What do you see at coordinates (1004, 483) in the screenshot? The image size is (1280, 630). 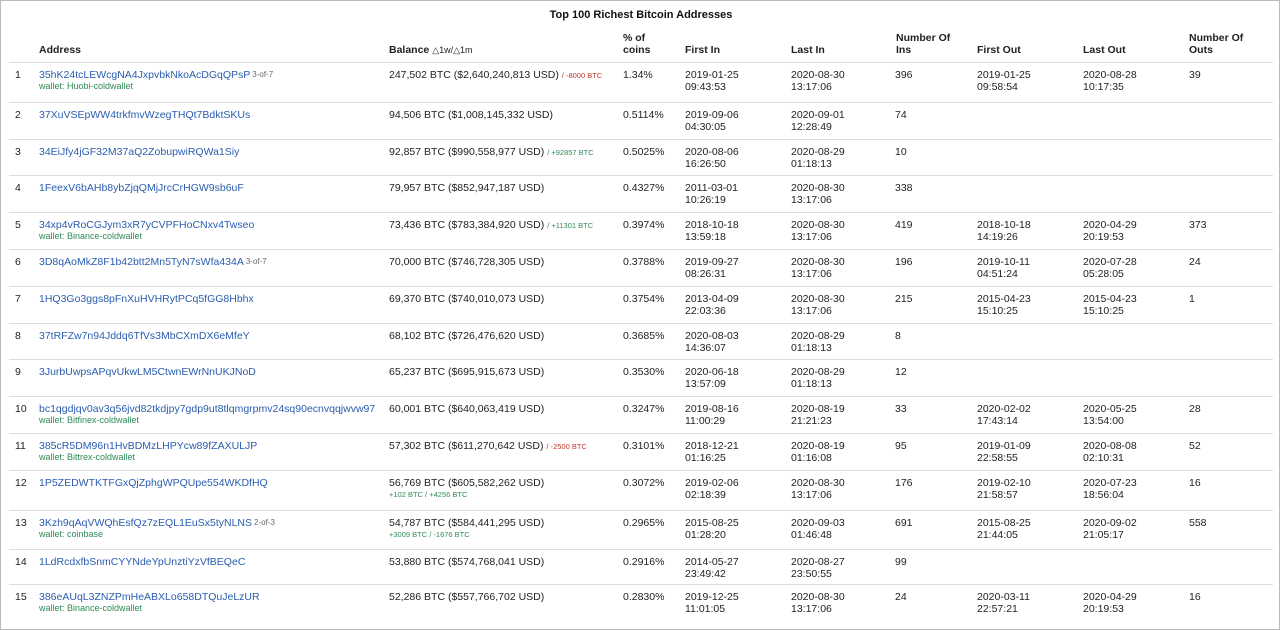 I see `first-out-cell-date: 2019-02-10` at bounding box center [1004, 483].